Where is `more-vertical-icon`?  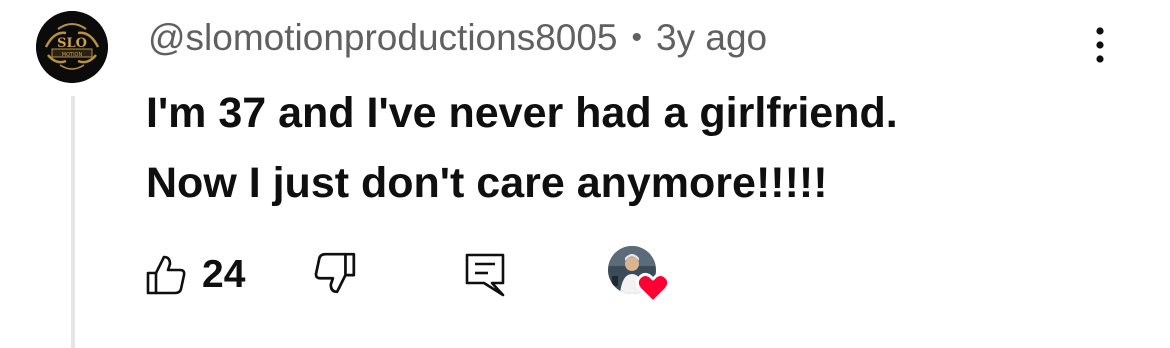
more-vertical-icon is located at coordinates (1100, 45).